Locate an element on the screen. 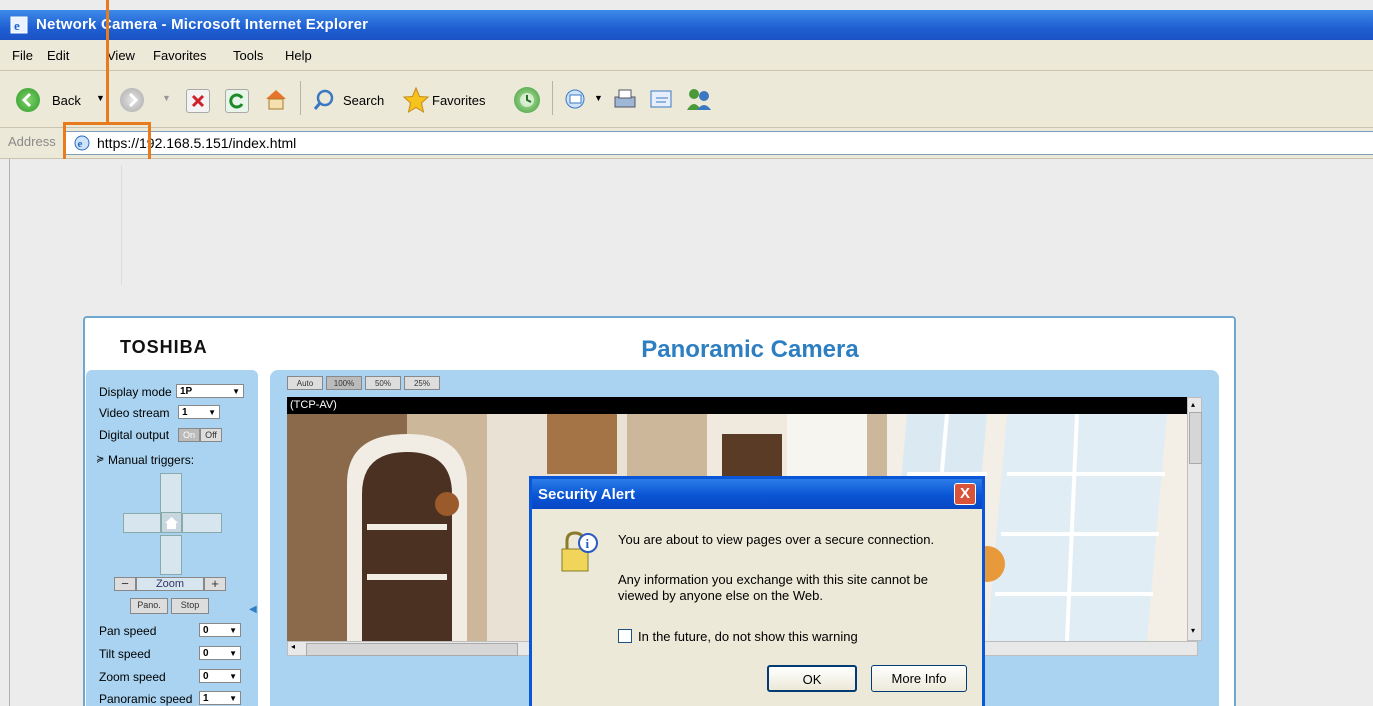  page-divider is located at coordinates (121, 225).